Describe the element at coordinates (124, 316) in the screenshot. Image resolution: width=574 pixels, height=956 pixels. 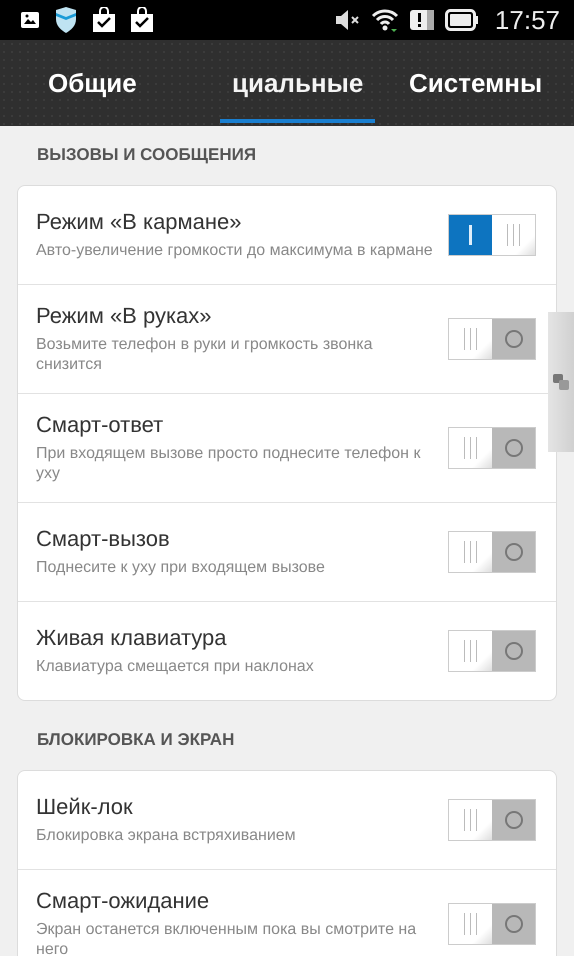
I see `setting-title: Режим «В руках»` at that location.